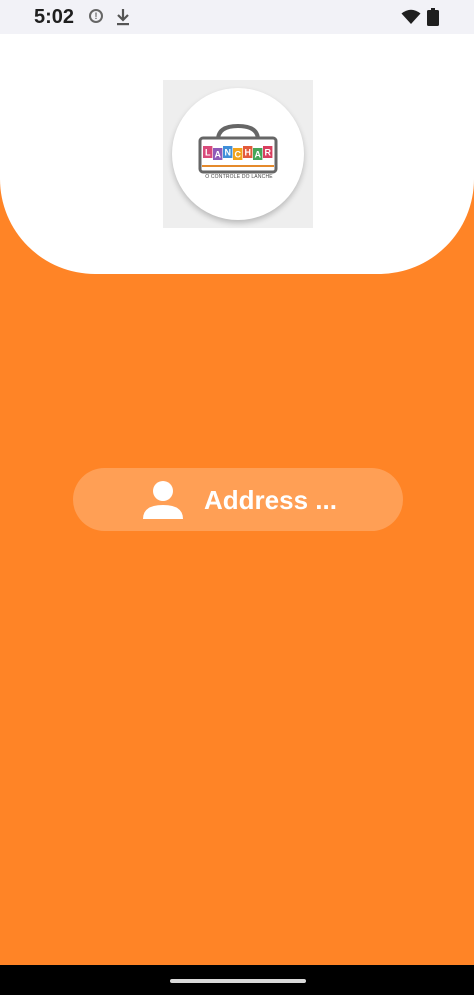 This screenshot has height=995, width=474. I want to click on logo-letter: L, so click(208, 153).